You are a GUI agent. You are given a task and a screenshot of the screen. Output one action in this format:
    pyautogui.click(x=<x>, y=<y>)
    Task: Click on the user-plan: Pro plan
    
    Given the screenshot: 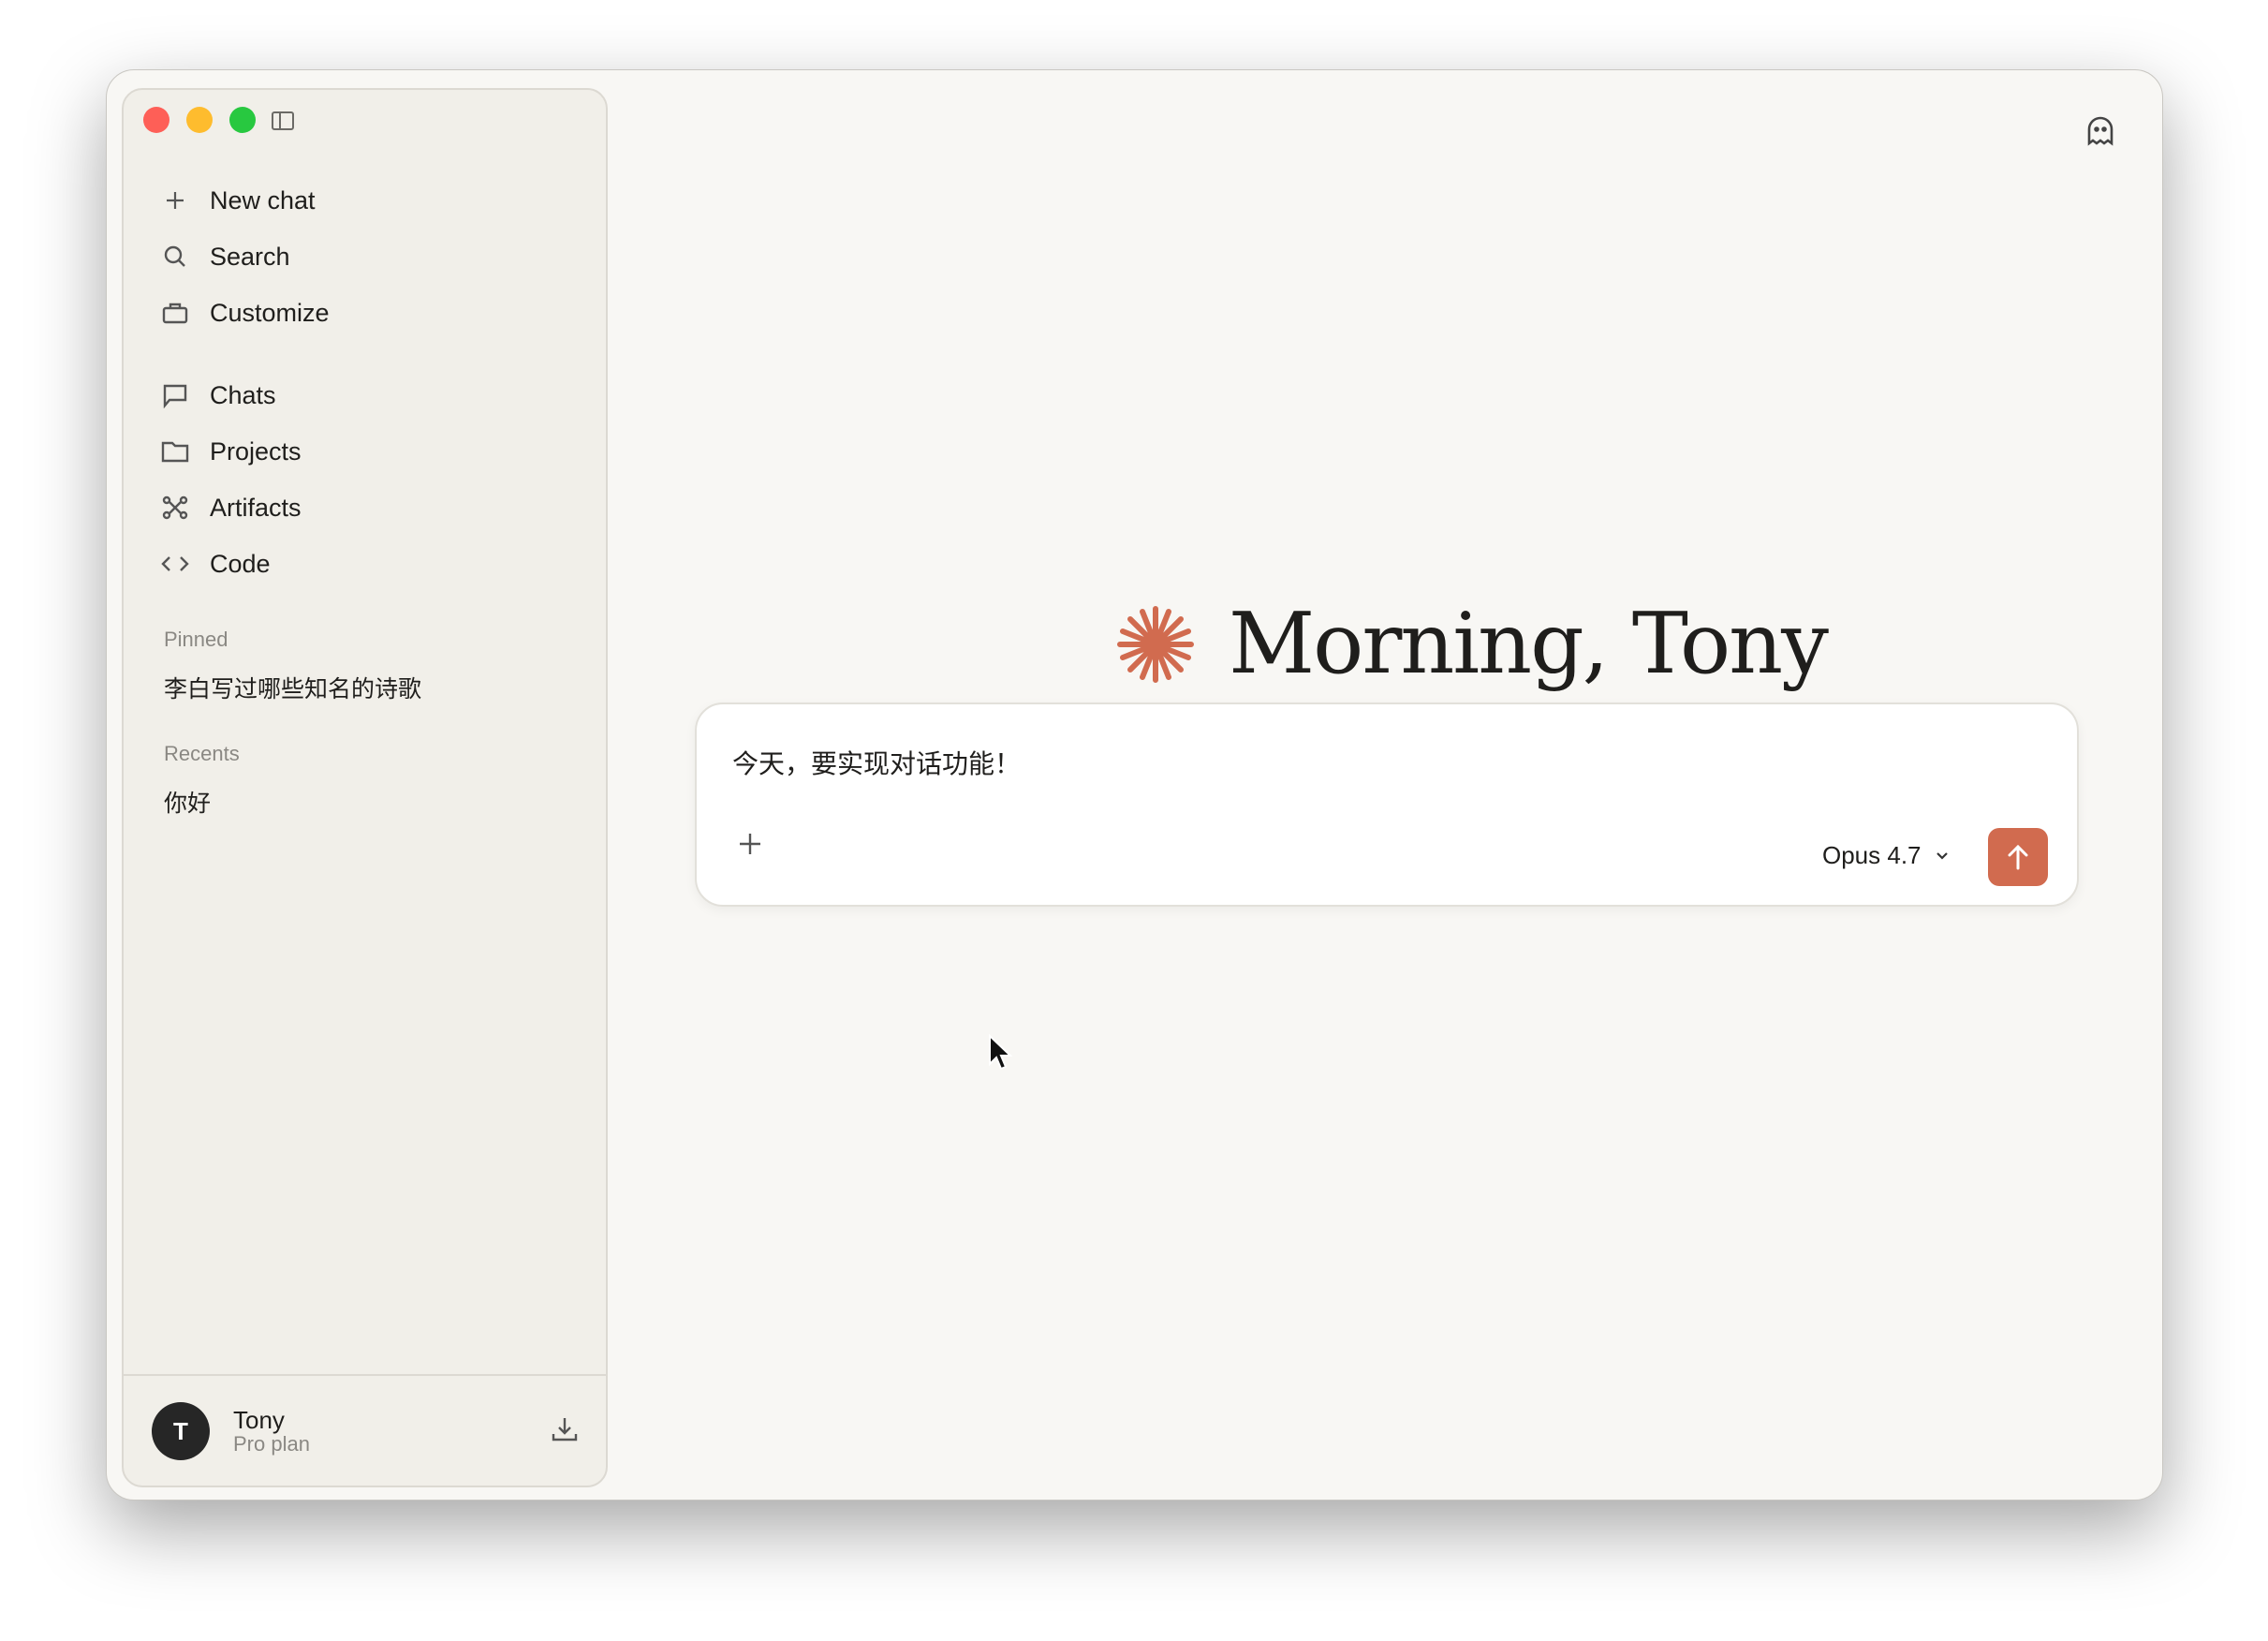 What is the action you would take?
    pyautogui.click(x=271, y=1444)
    